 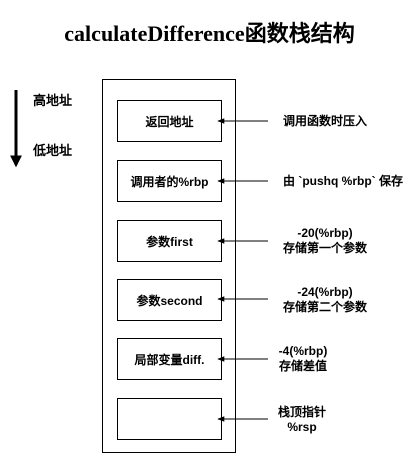 I want to click on note-local-diff: -4(%rbp) 存储差值, so click(x=303, y=359).